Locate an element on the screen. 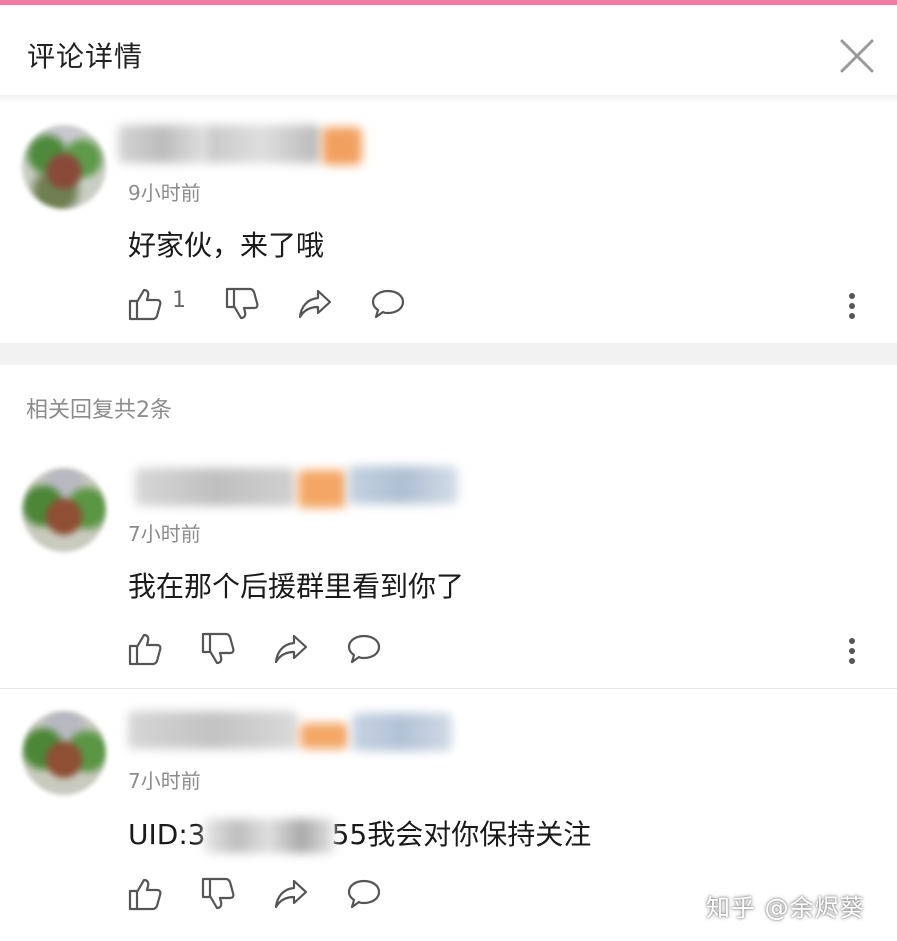 The width and height of the screenshot is (897, 941). page-title: 评论详情 is located at coordinates (85, 56).